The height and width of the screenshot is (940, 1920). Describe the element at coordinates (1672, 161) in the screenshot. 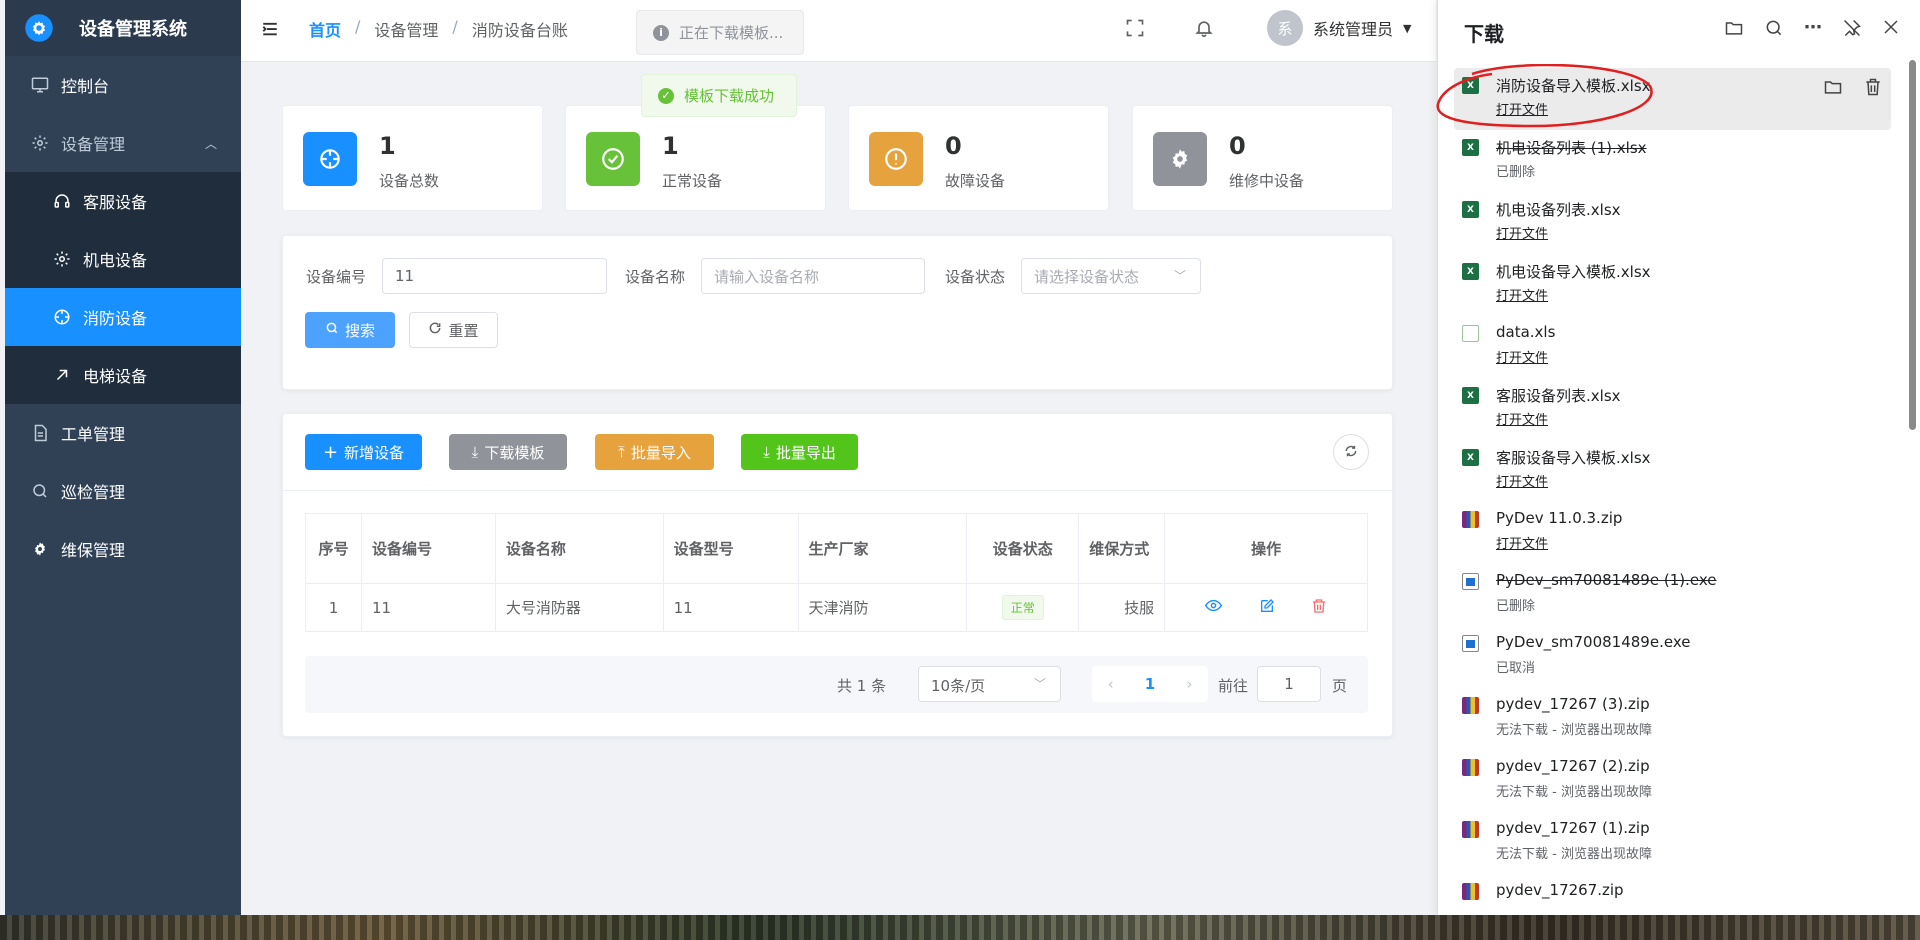

I see `download-item: X 机电设备列表 (1).xlsx 已删除` at that location.